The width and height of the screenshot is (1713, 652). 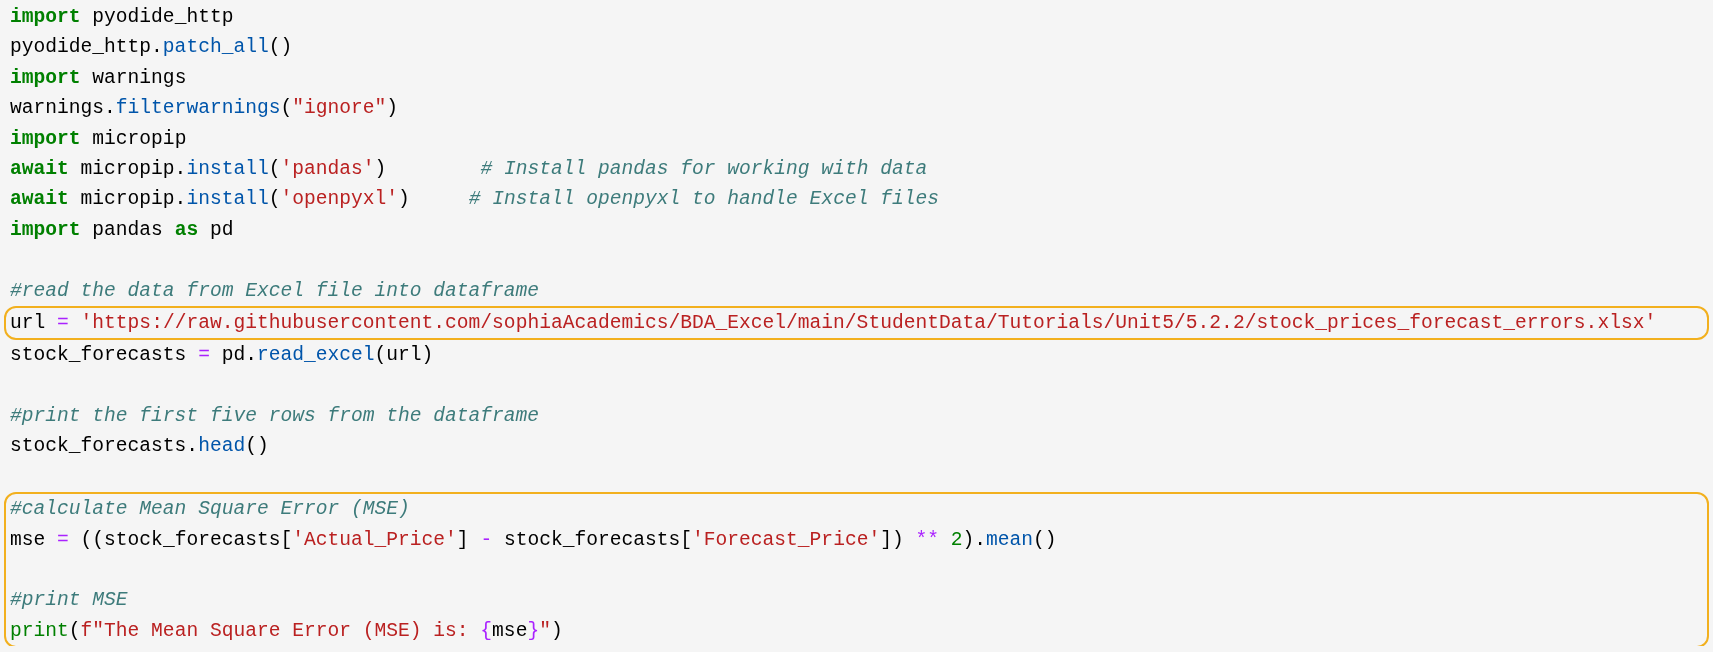 I want to click on code-line: #calculate Mean Square Error (MSE), so click(x=210, y=510).